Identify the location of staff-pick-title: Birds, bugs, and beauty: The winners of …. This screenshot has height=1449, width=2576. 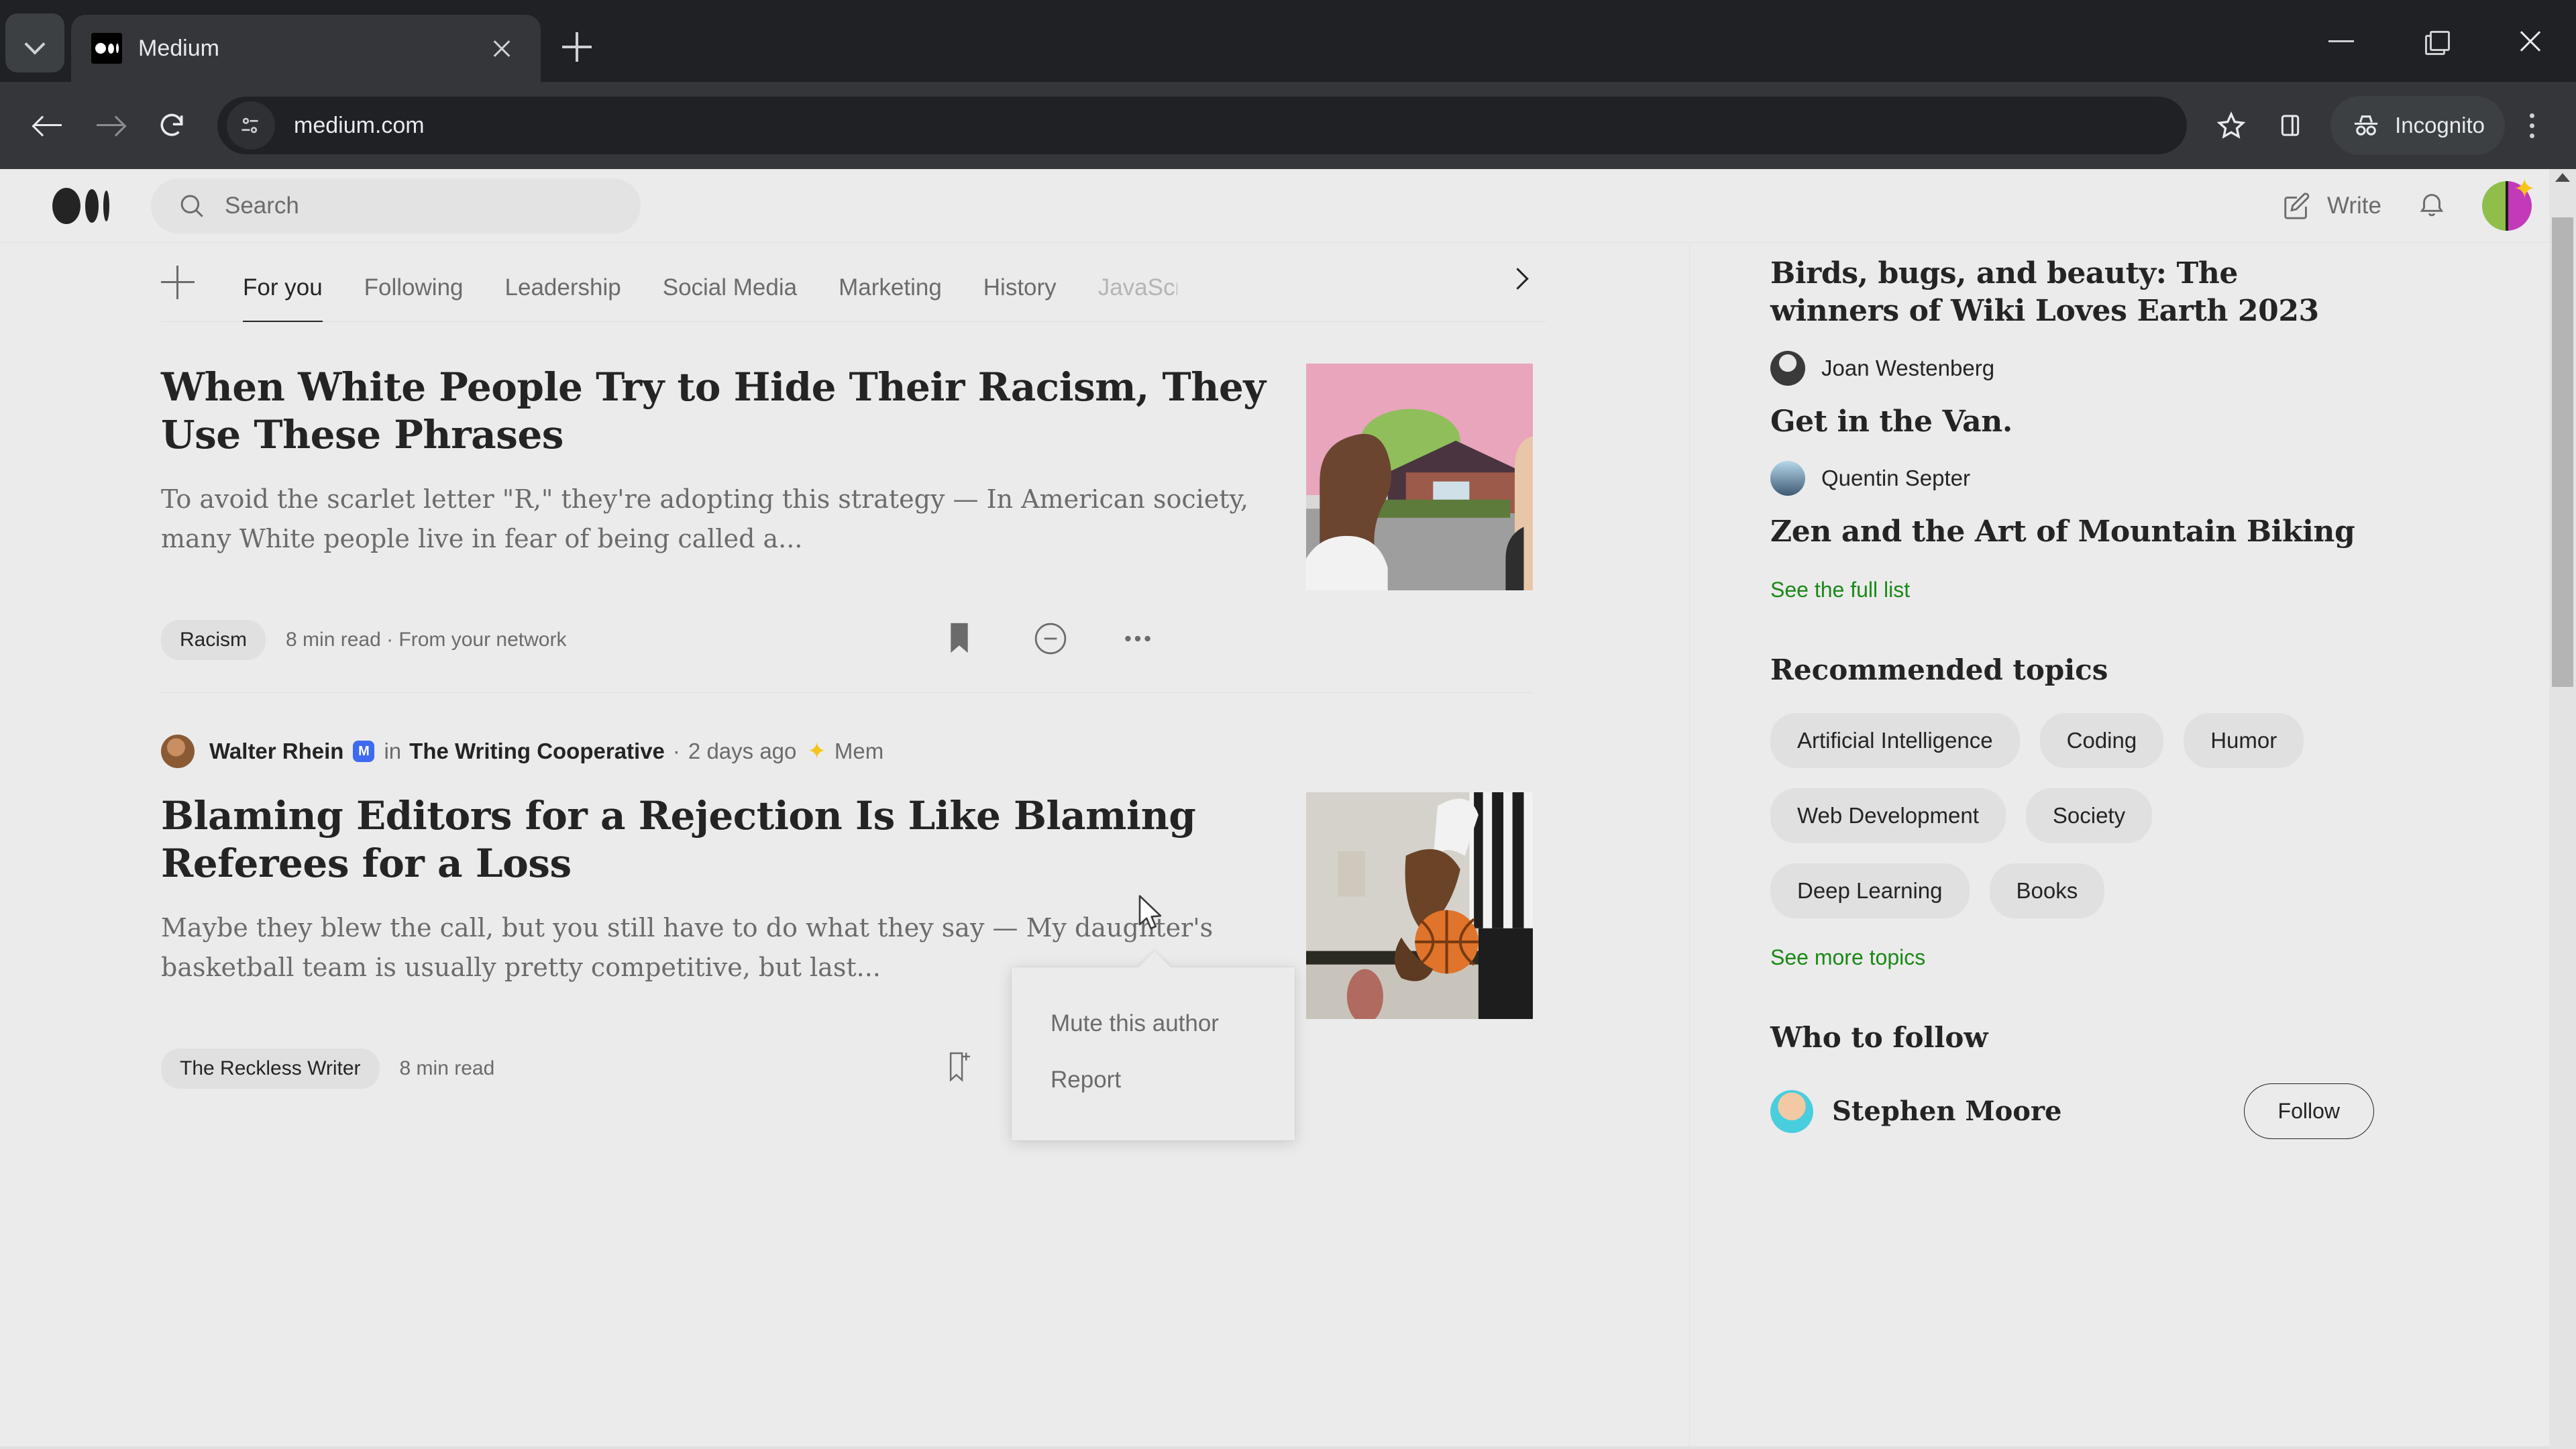
(2072, 293).